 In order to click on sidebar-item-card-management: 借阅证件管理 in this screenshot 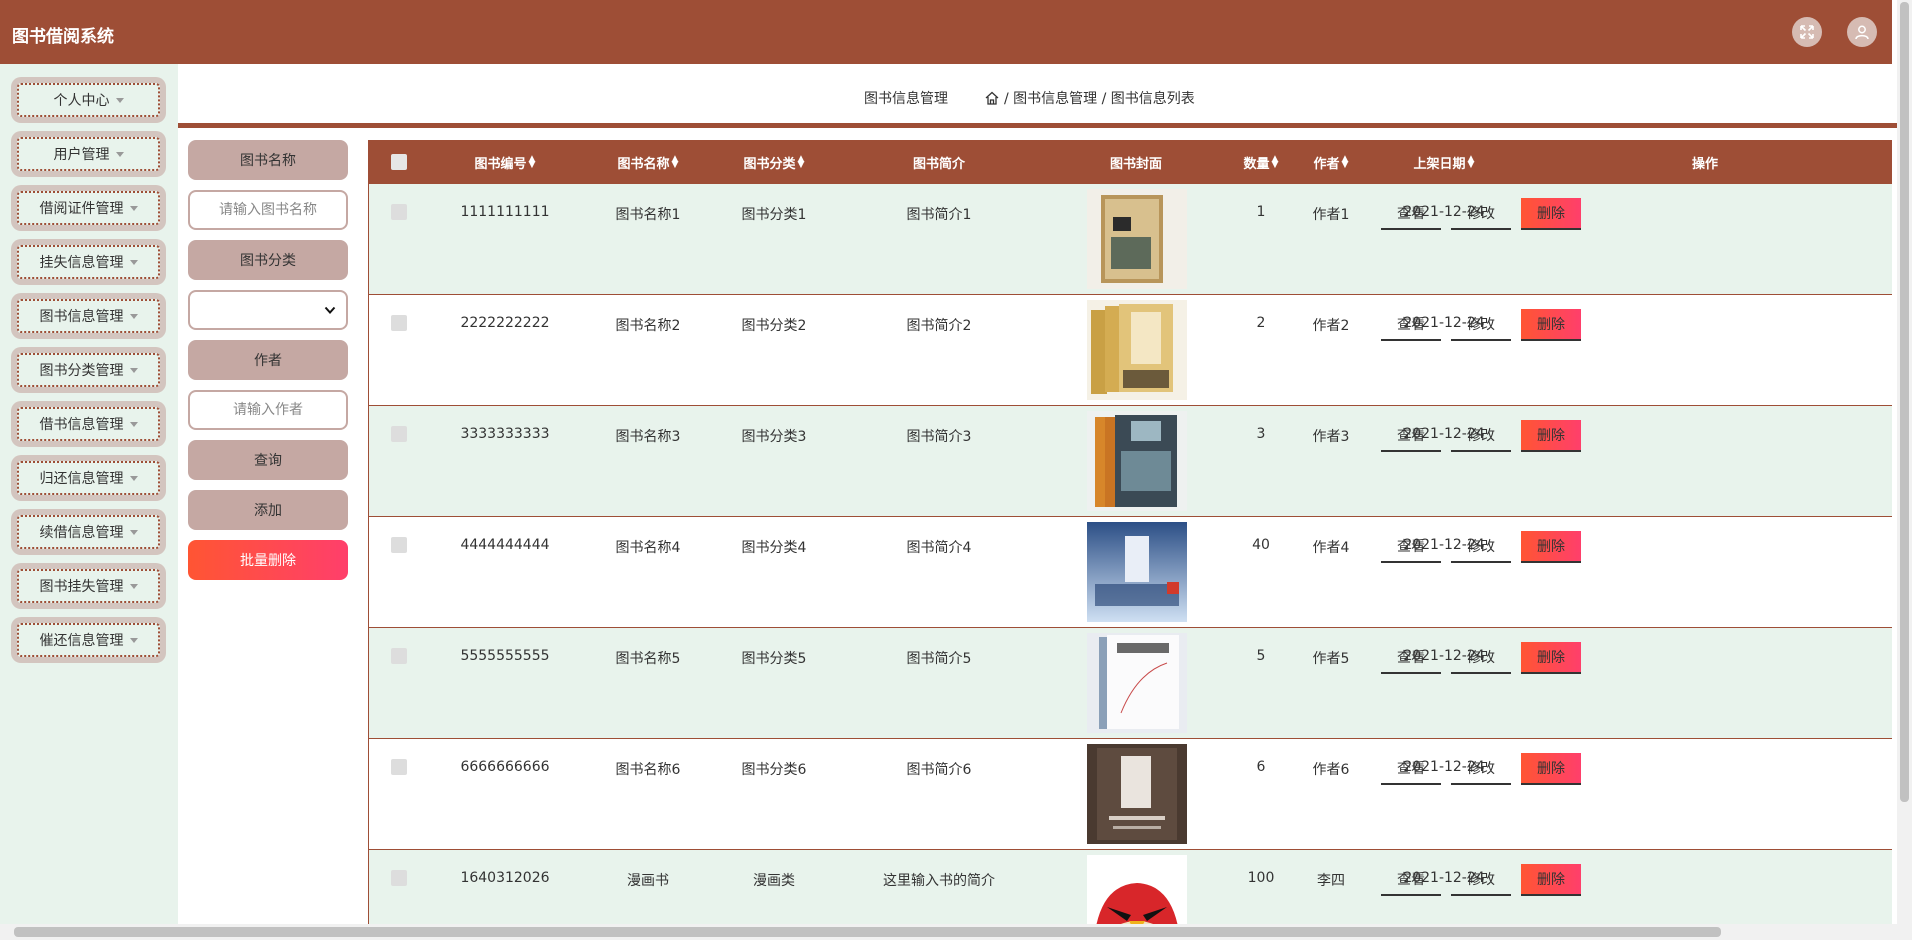, I will do `click(88, 208)`.